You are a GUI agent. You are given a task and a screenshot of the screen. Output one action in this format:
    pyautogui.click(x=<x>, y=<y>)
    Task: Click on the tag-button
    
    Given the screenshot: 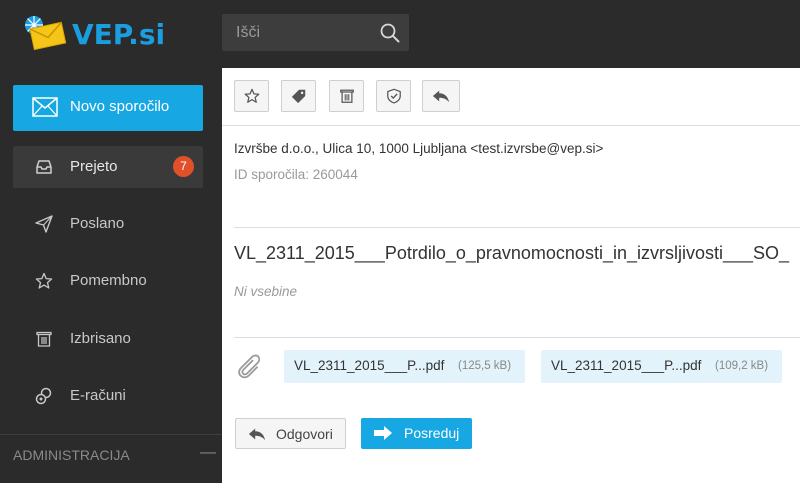 What is the action you would take?
    pyautogui.click(x=298, y=96)
    